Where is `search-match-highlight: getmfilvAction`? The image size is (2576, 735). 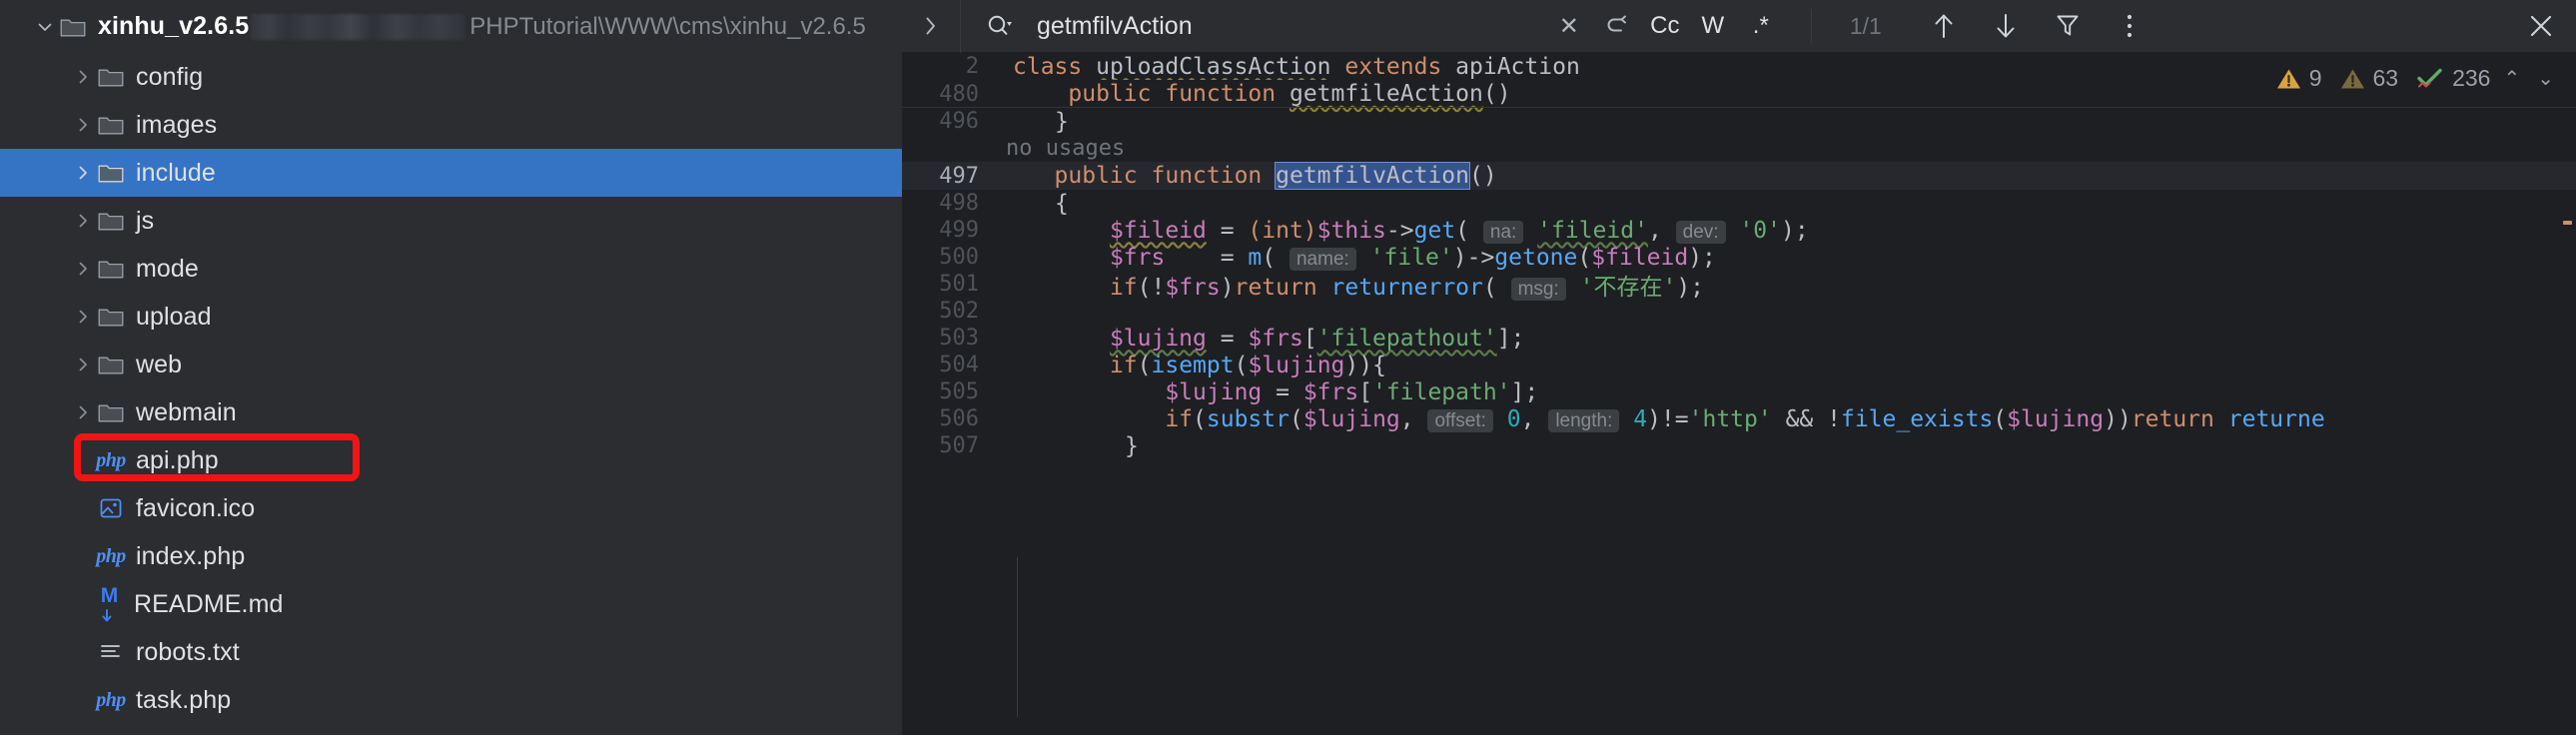 search-match-highlight: getmfilvAction is located at coordinates (1373, 176).